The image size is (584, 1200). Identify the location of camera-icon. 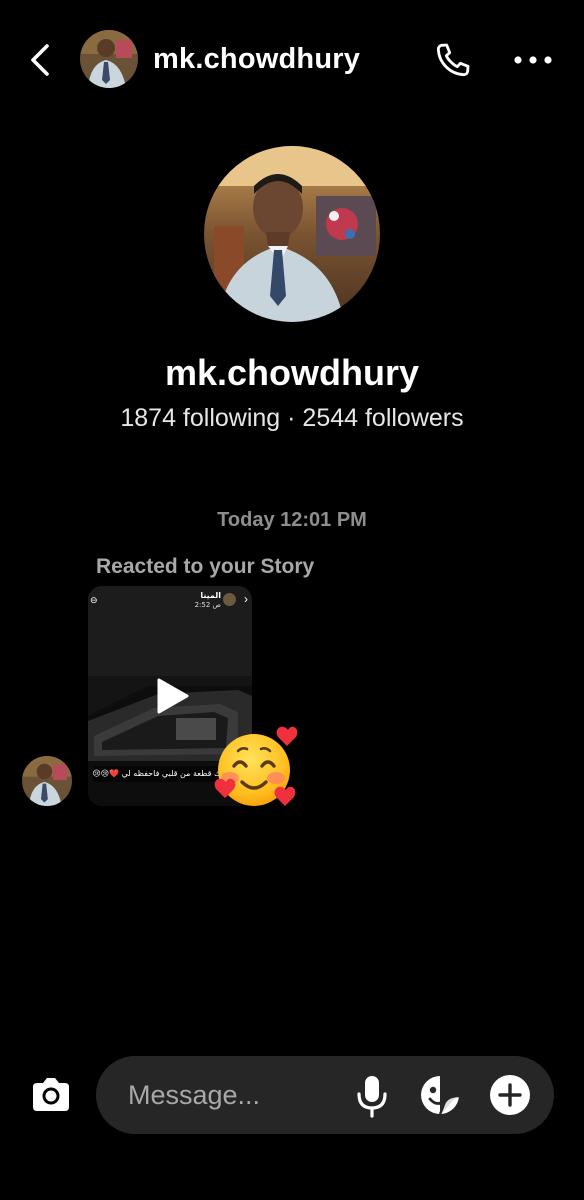
(51, 1094).